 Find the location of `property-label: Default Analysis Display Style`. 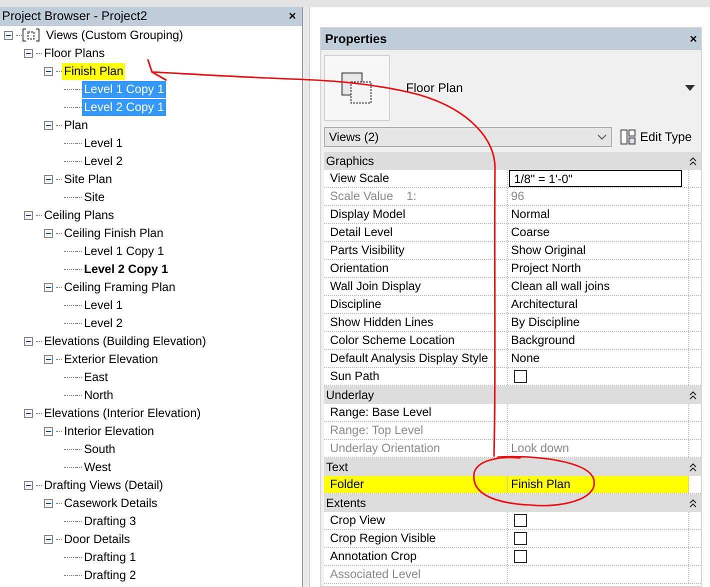

property-label: Default Analysis Display Style is located at coordinates (409, 358).